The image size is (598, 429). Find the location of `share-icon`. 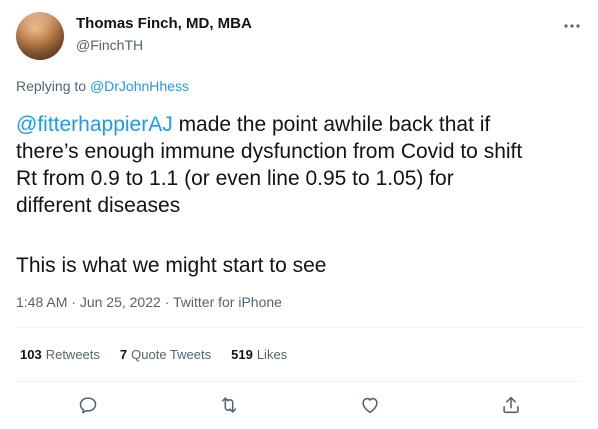

share-icon is located at coordinates (511, 405).